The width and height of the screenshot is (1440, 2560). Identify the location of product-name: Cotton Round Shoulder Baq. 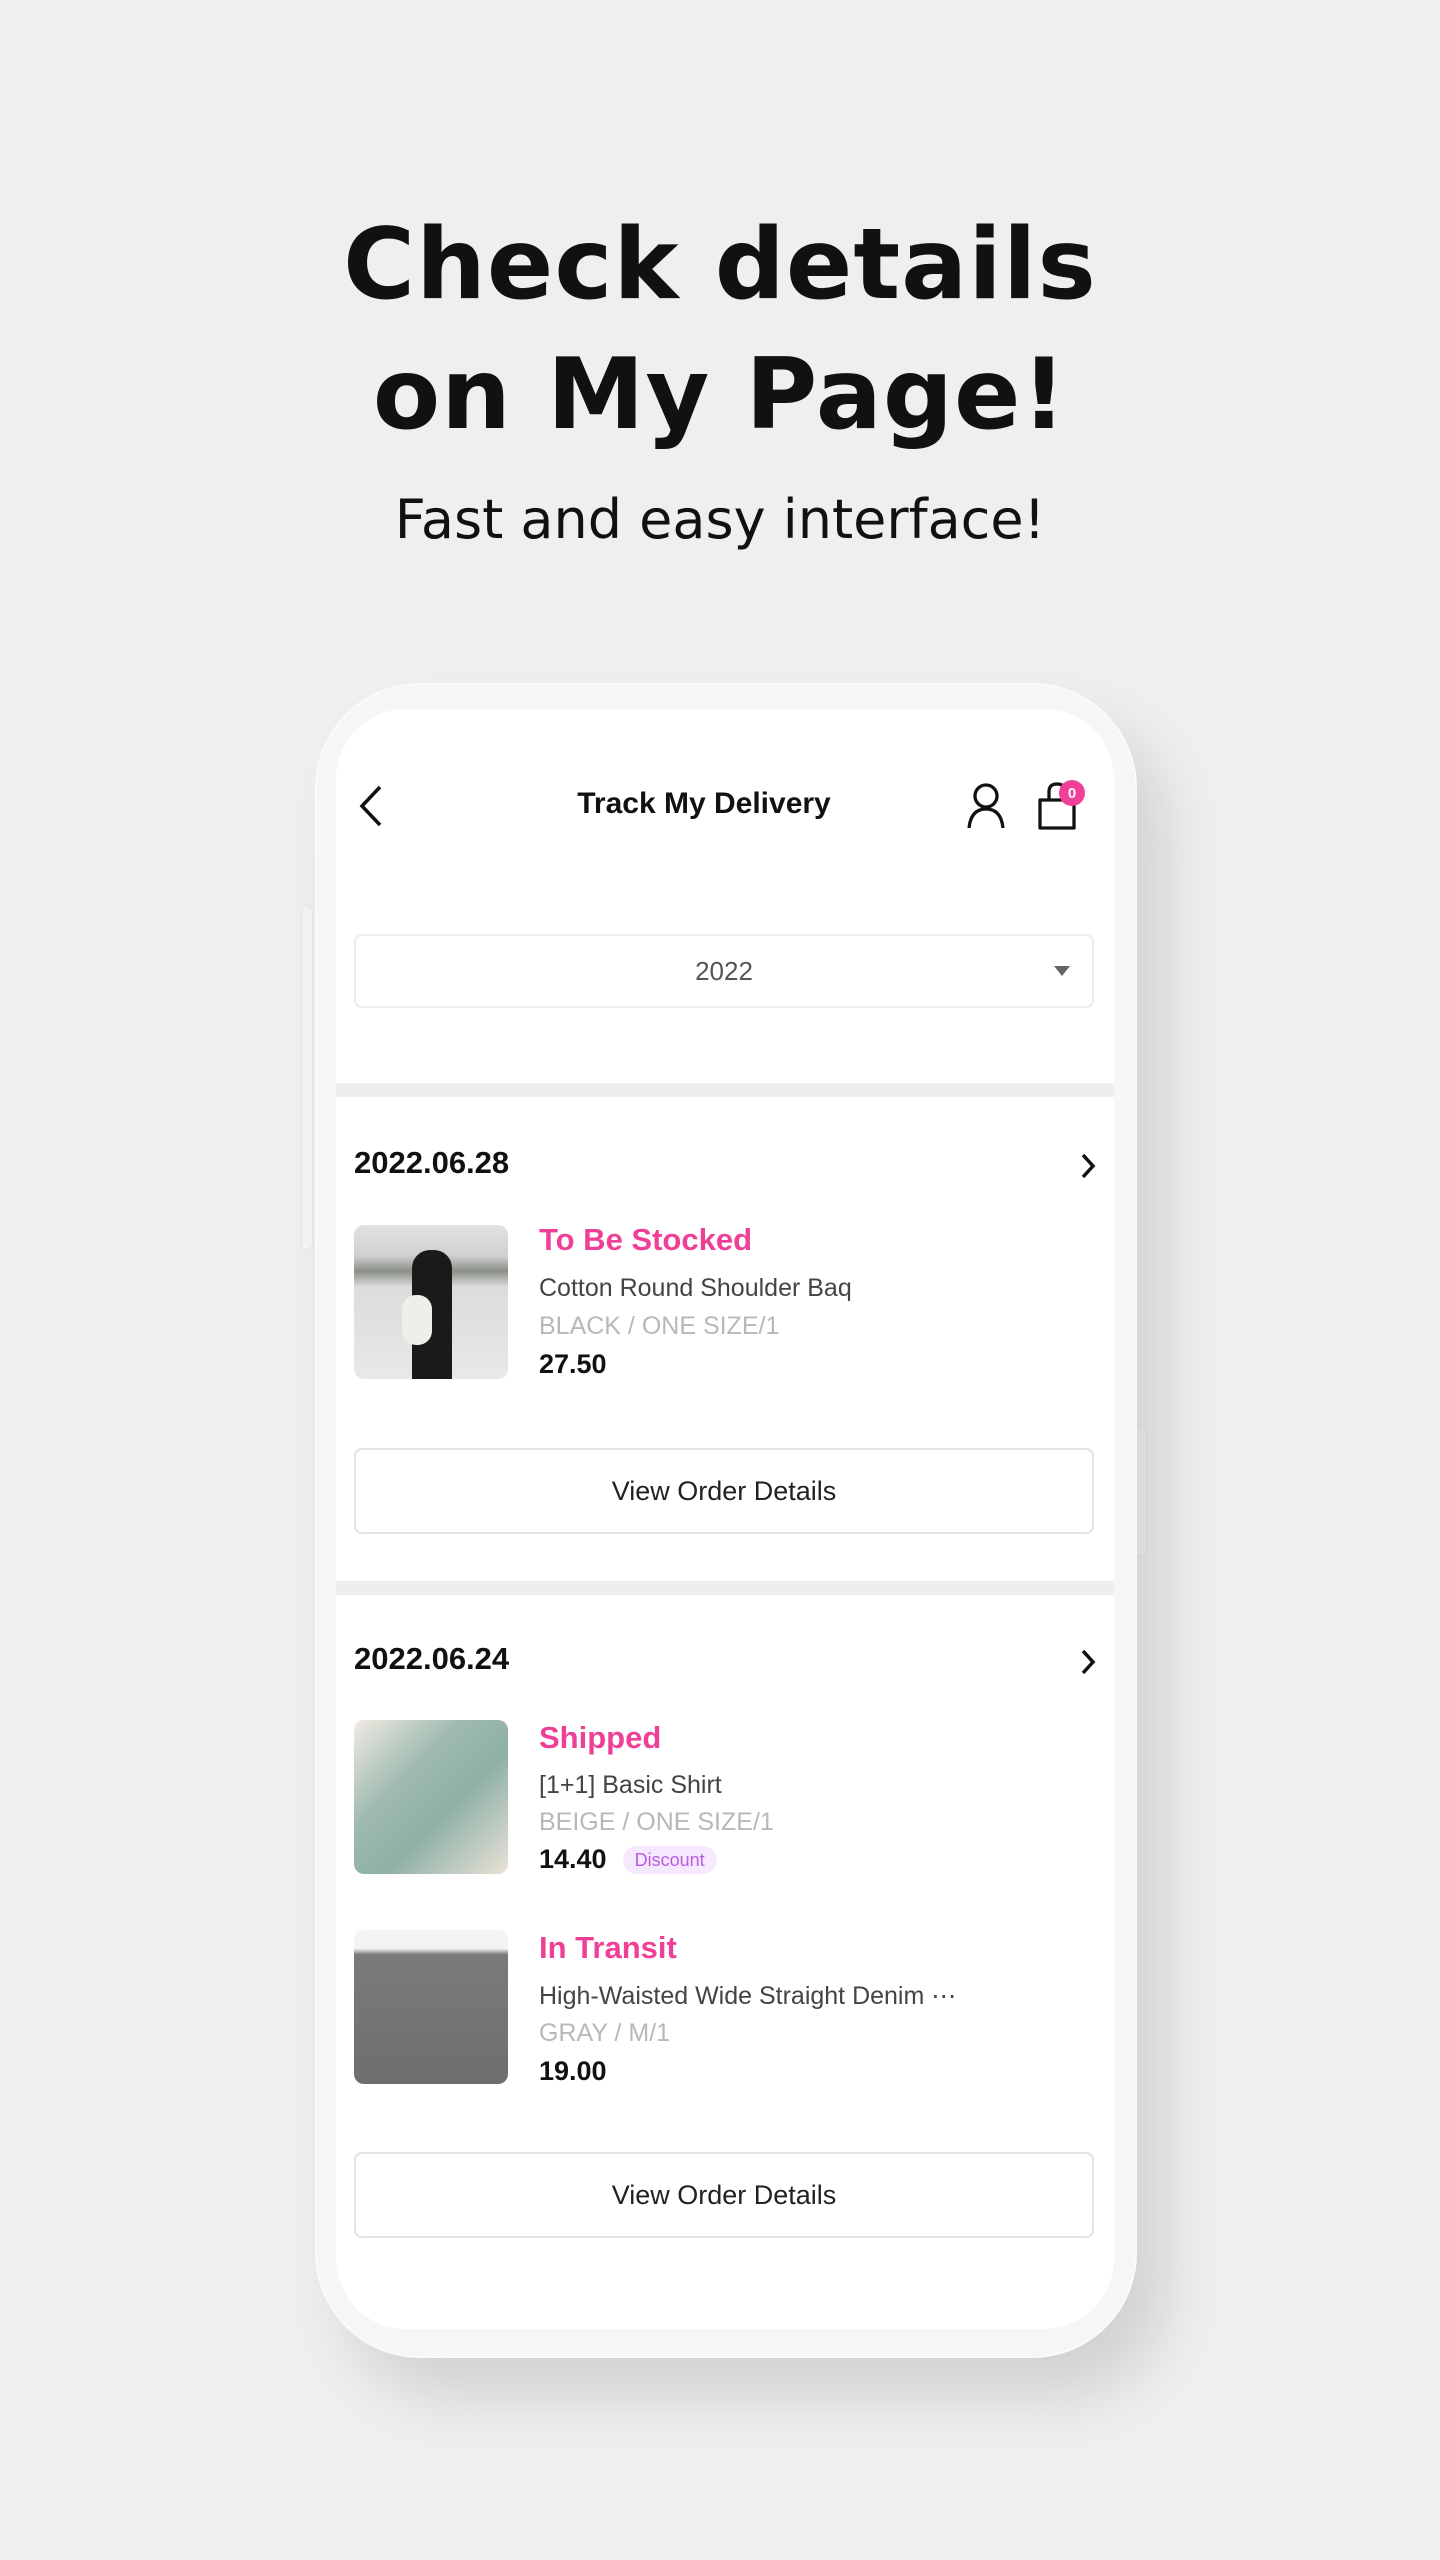
(695, 1288).